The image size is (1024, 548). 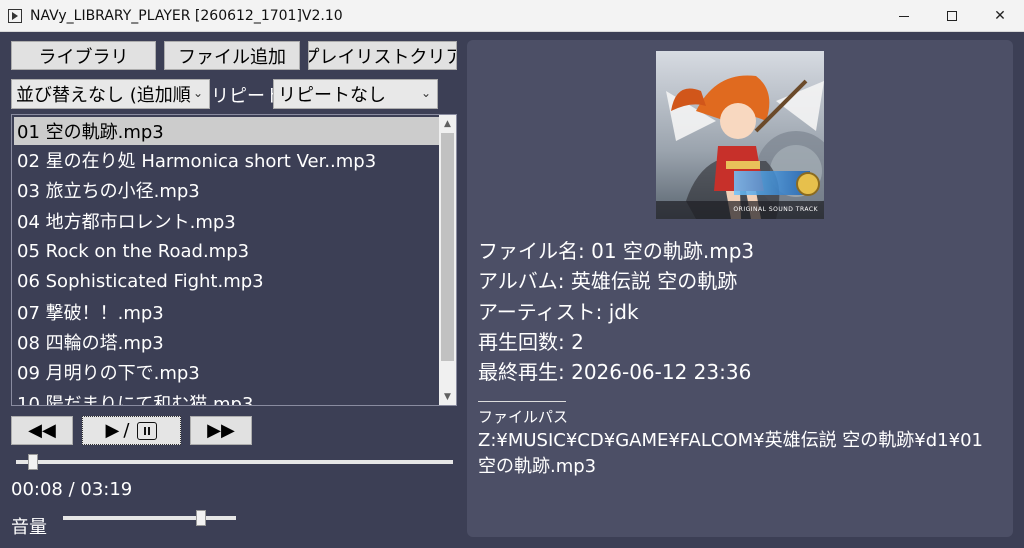 I want to click on album-cover-illustration, so click(x=740, y=135).